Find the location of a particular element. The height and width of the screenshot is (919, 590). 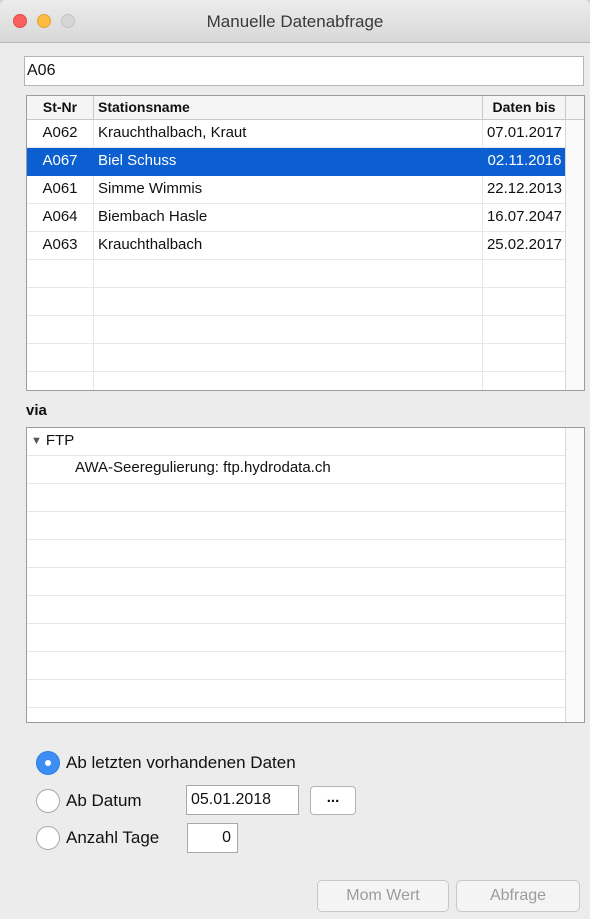

table-row: A063 Krauchthalbach 25.02.2017 is located at coordinates (296, 246).